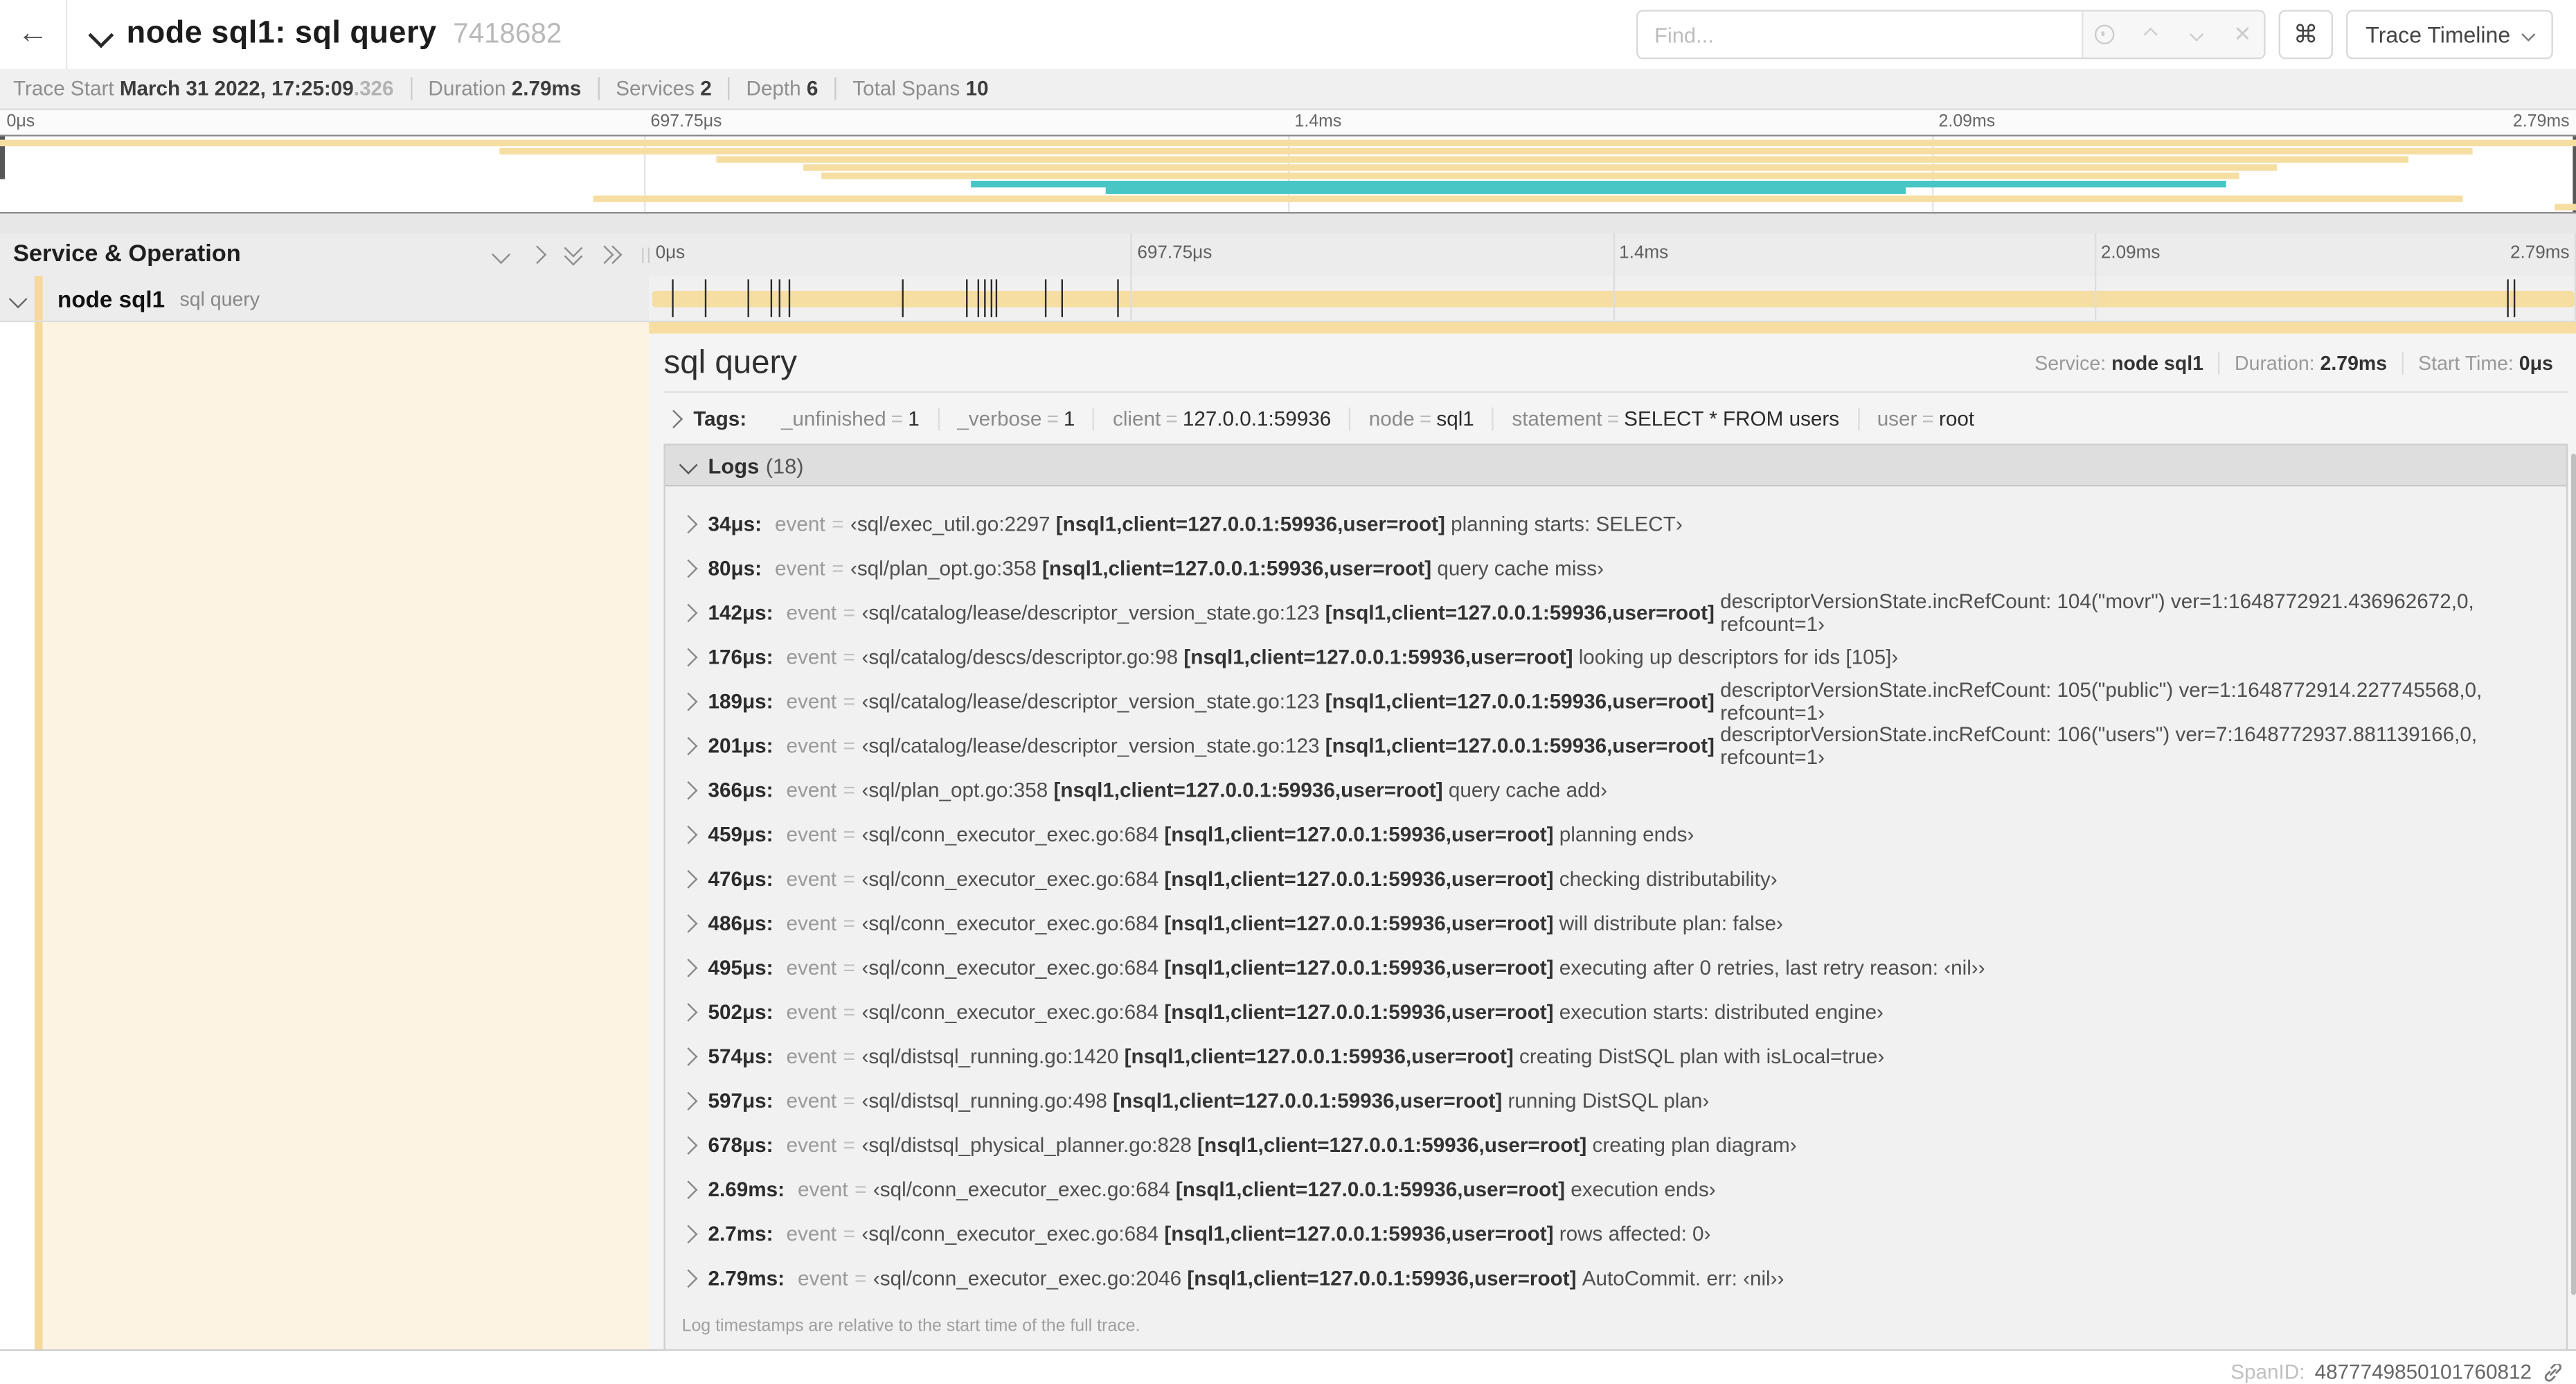 This screenshot has width=2576, height=1384. I want to click on span-id-value: 4877749850101760812, so click(2423, 1372).